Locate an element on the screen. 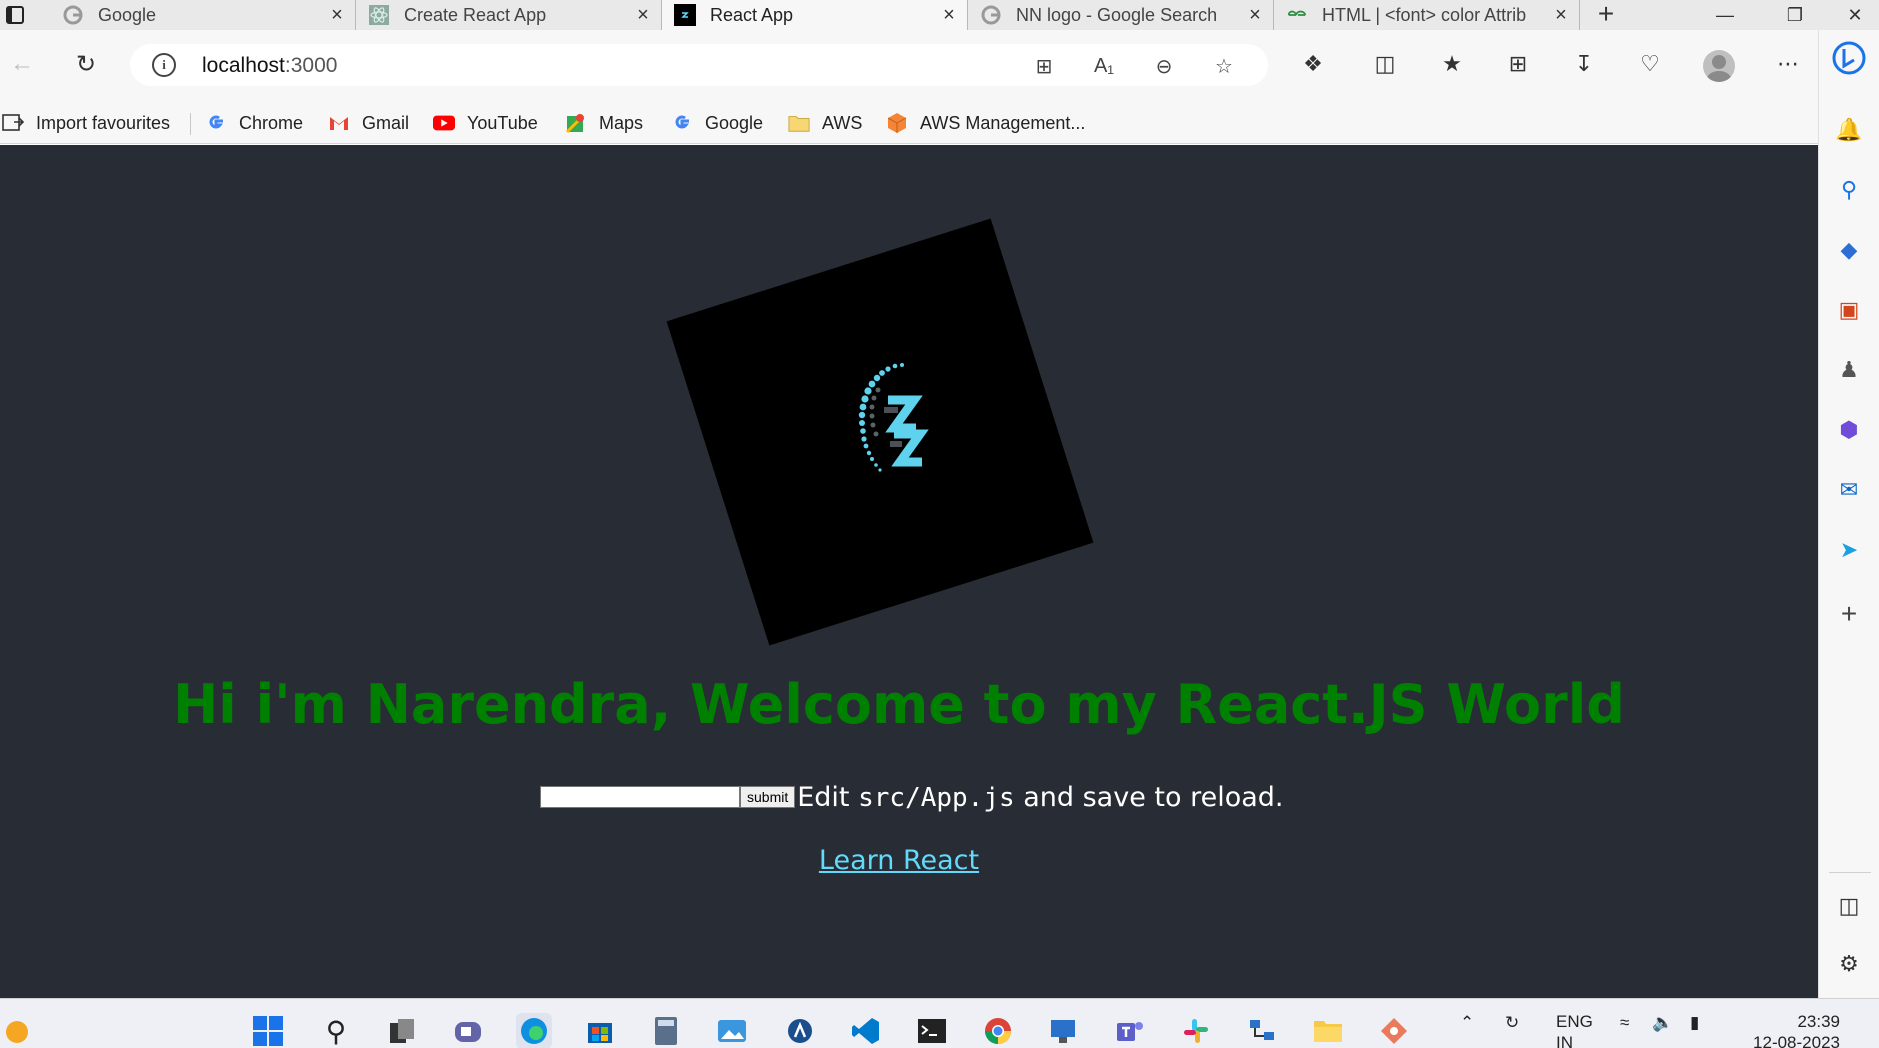  drop-send-icon: ➤ is located at coordinates (1849, 550).